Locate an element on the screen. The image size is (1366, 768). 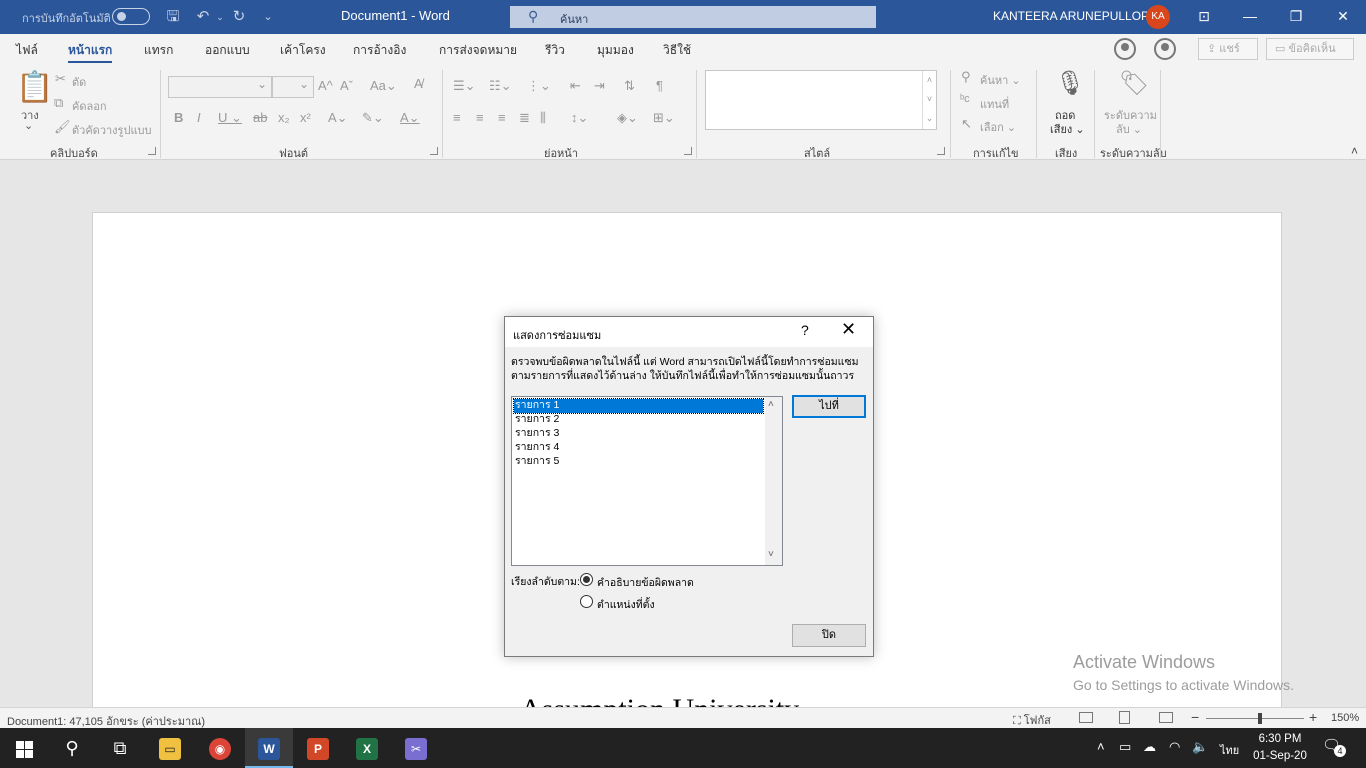
scroll-up-icon: ˄ is located at coordinates (771, 404).